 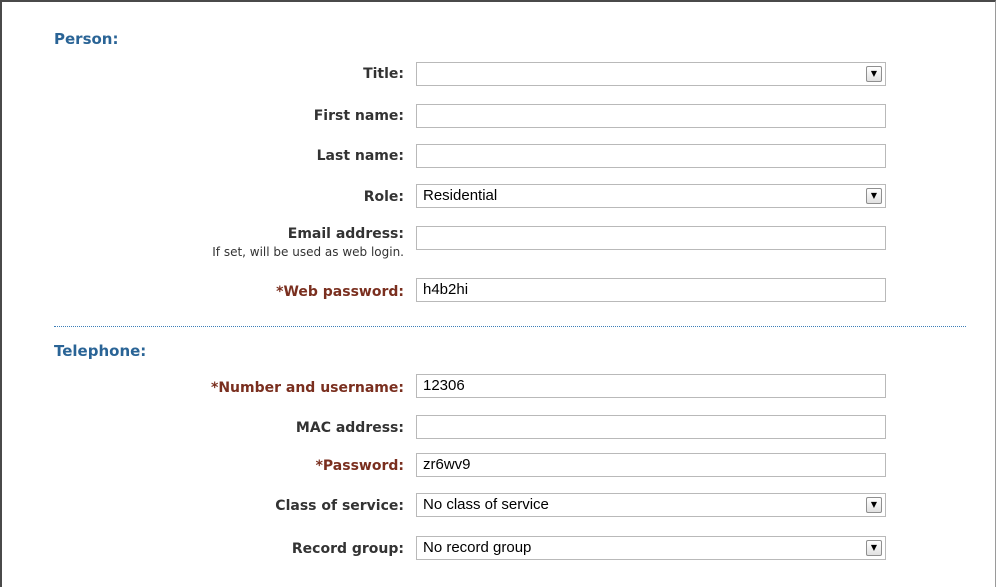 I want to click on first-name-field, so click(x=651, y=116).